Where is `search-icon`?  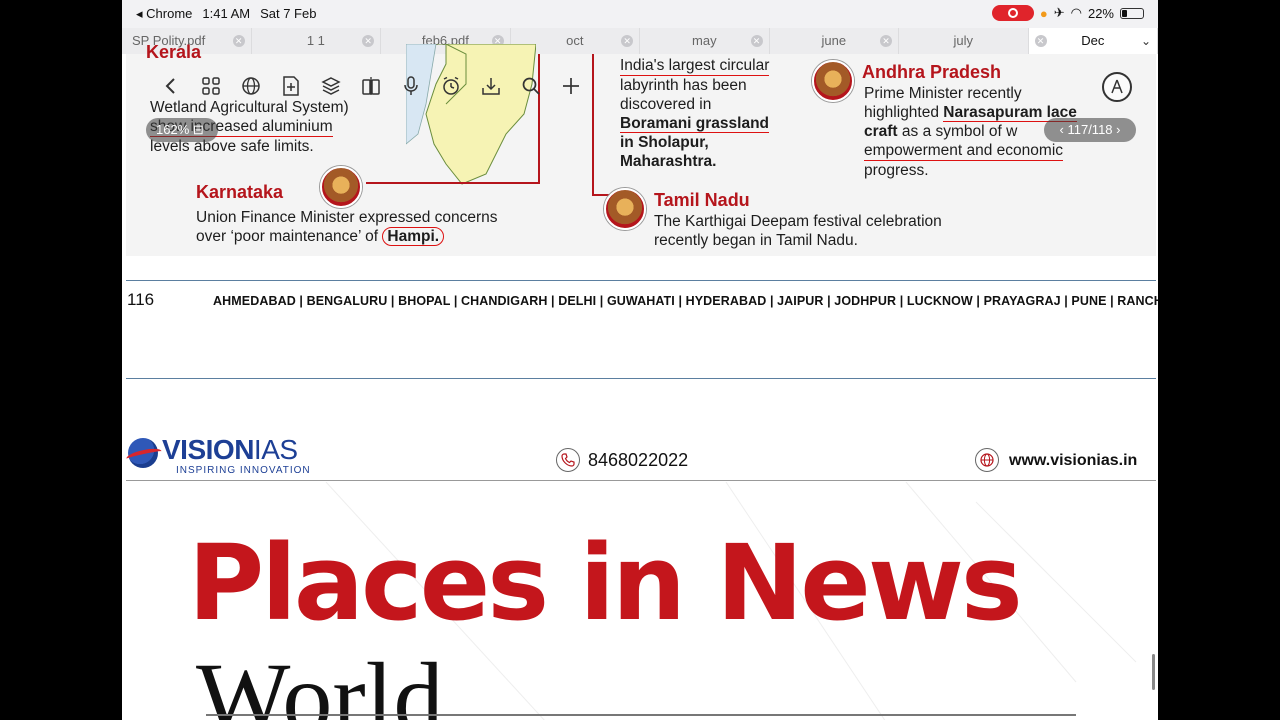
search-icon is located at coordinates (531, 86).